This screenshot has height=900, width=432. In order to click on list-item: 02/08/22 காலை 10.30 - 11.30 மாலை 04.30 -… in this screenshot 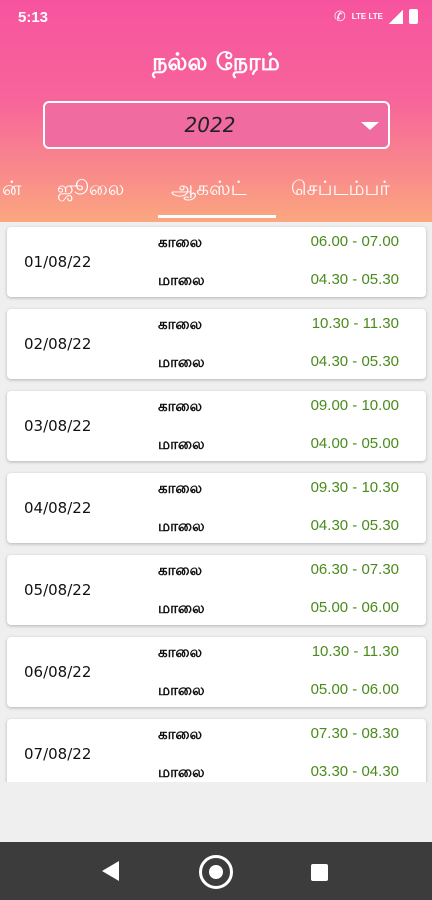, I will do `click(216, 344)`.